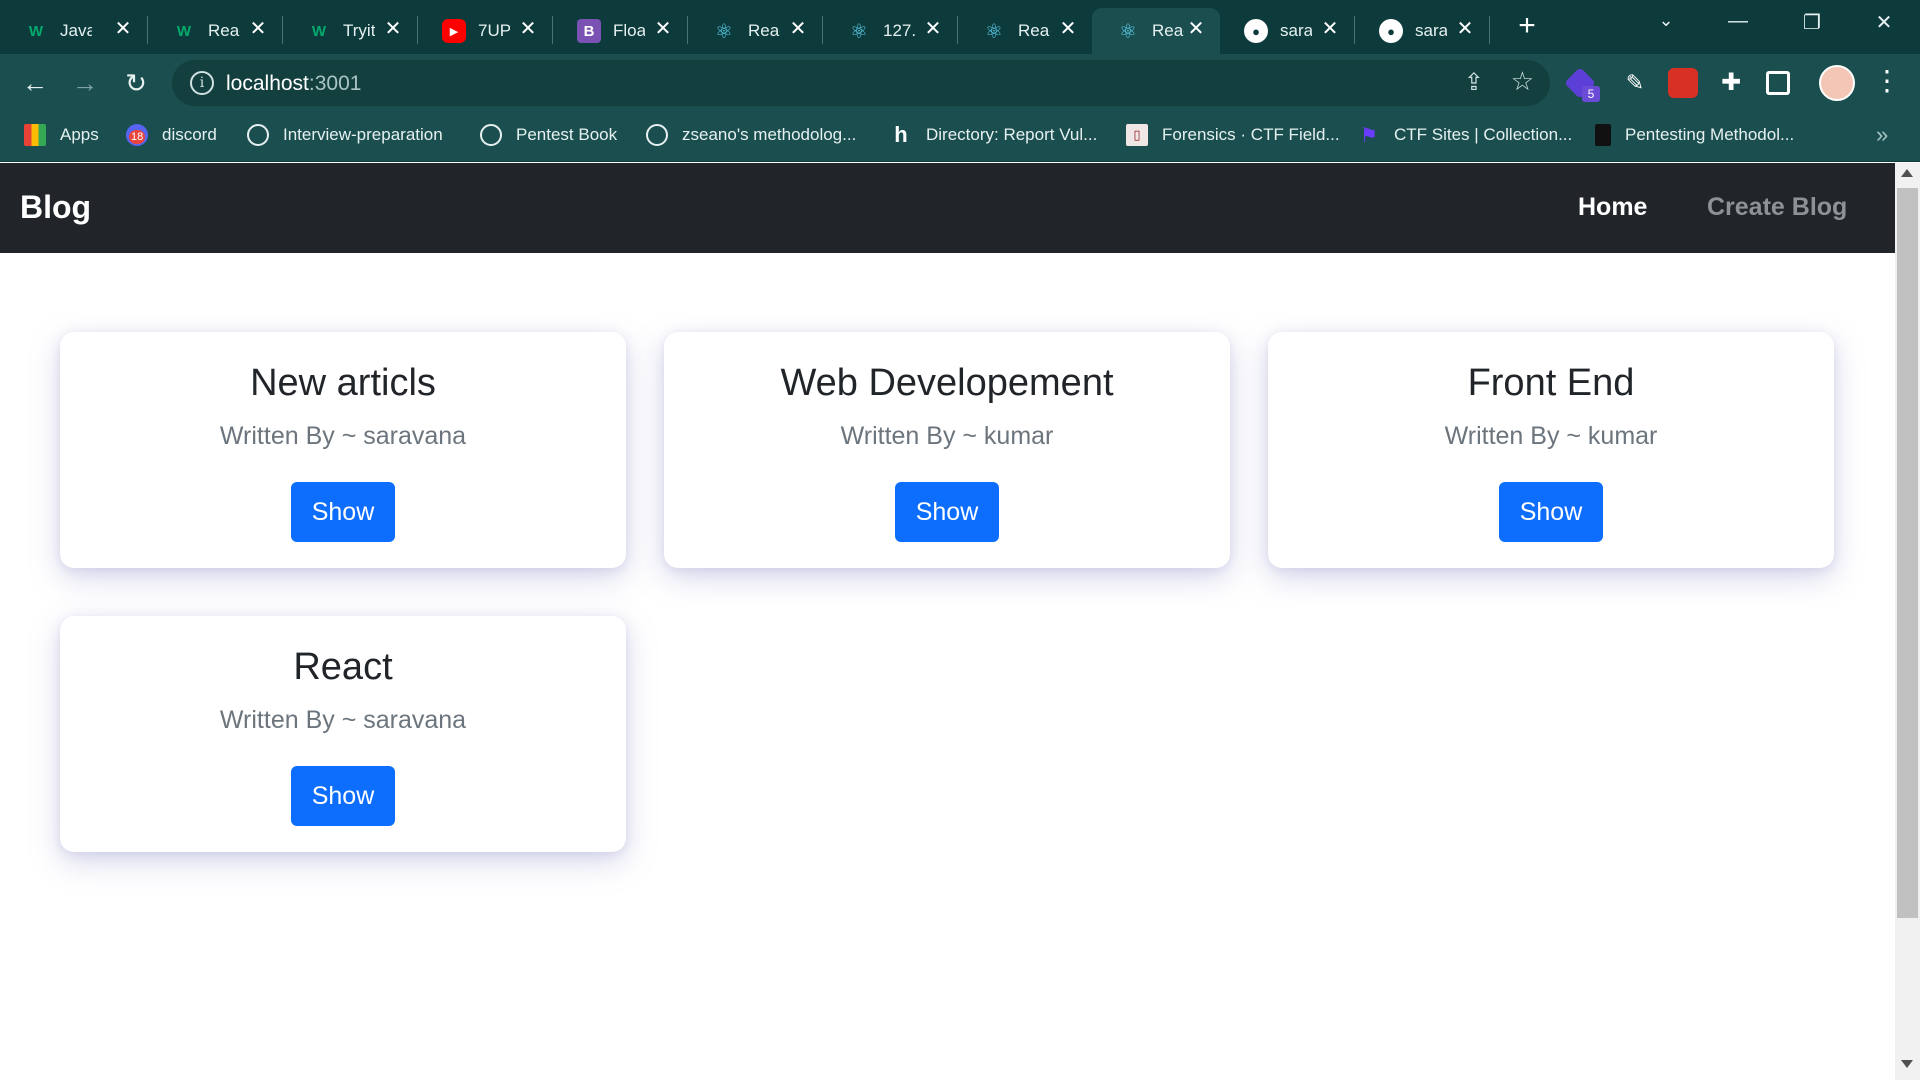 The image size is (1920, 1080). I want to click on book-icon: ▯, so click(1137, 135).